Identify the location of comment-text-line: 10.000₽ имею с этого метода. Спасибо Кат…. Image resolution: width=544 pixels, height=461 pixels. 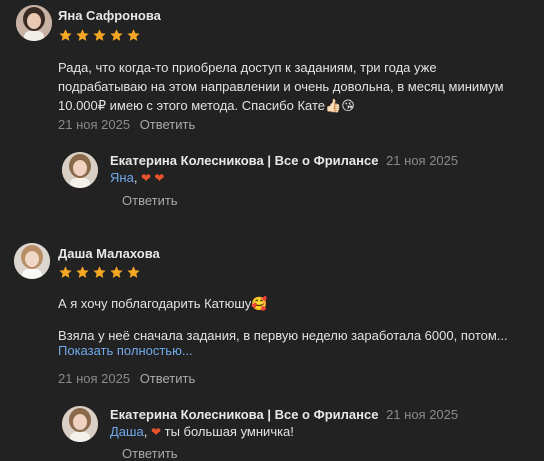
(206, 105).